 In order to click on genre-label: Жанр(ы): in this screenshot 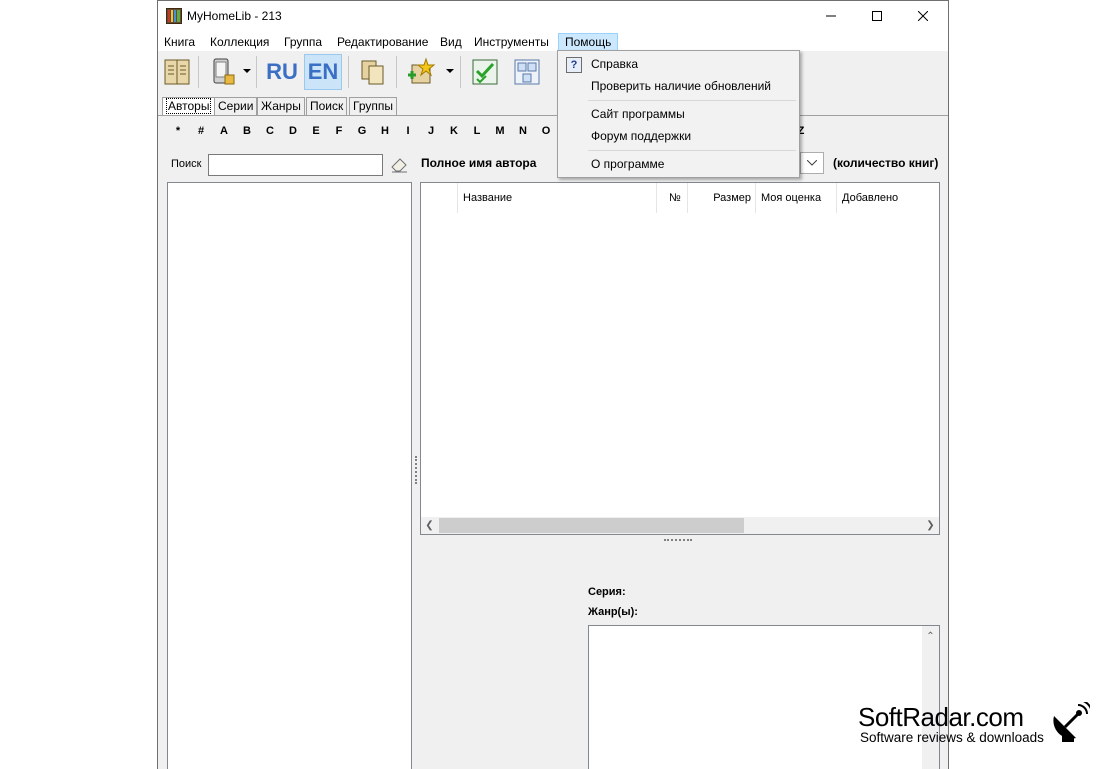, I will do `click(613, 612)`.